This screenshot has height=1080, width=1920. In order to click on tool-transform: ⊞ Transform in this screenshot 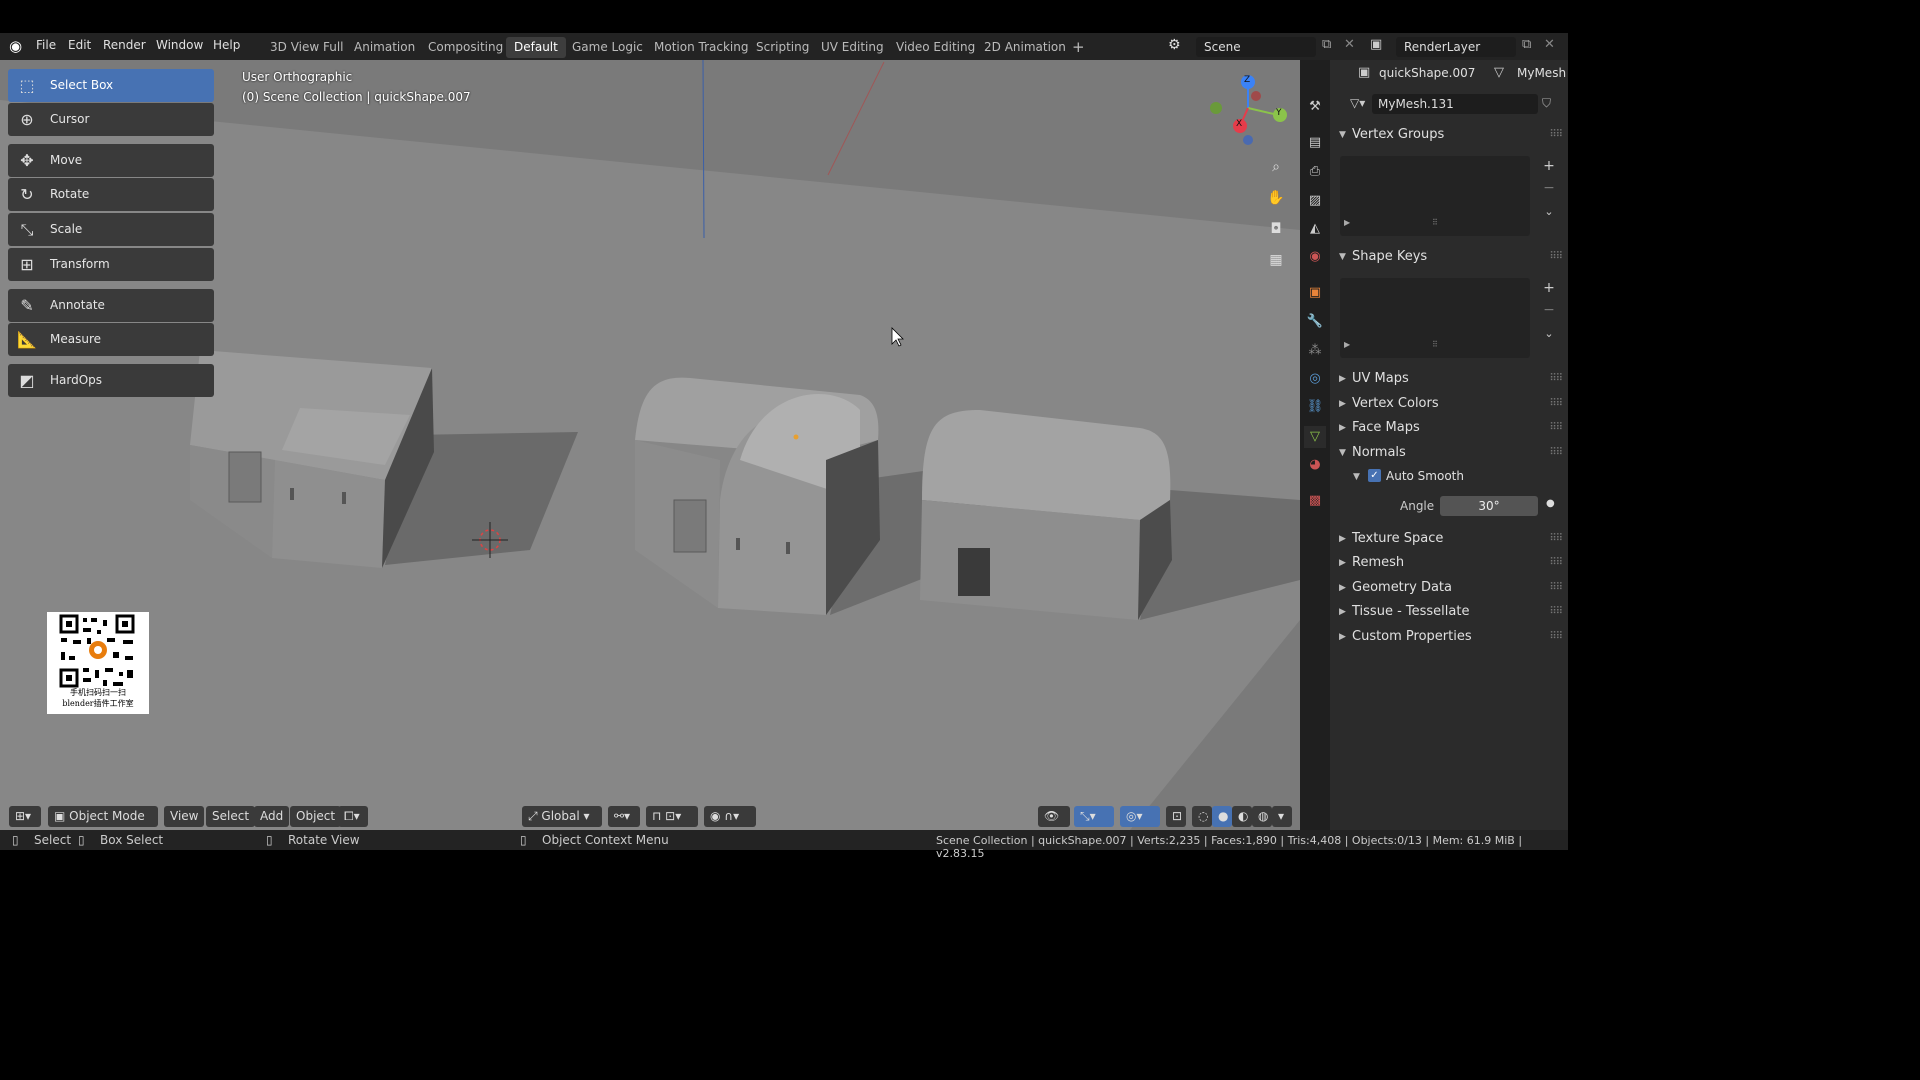, I will do `click(111, 264)`.